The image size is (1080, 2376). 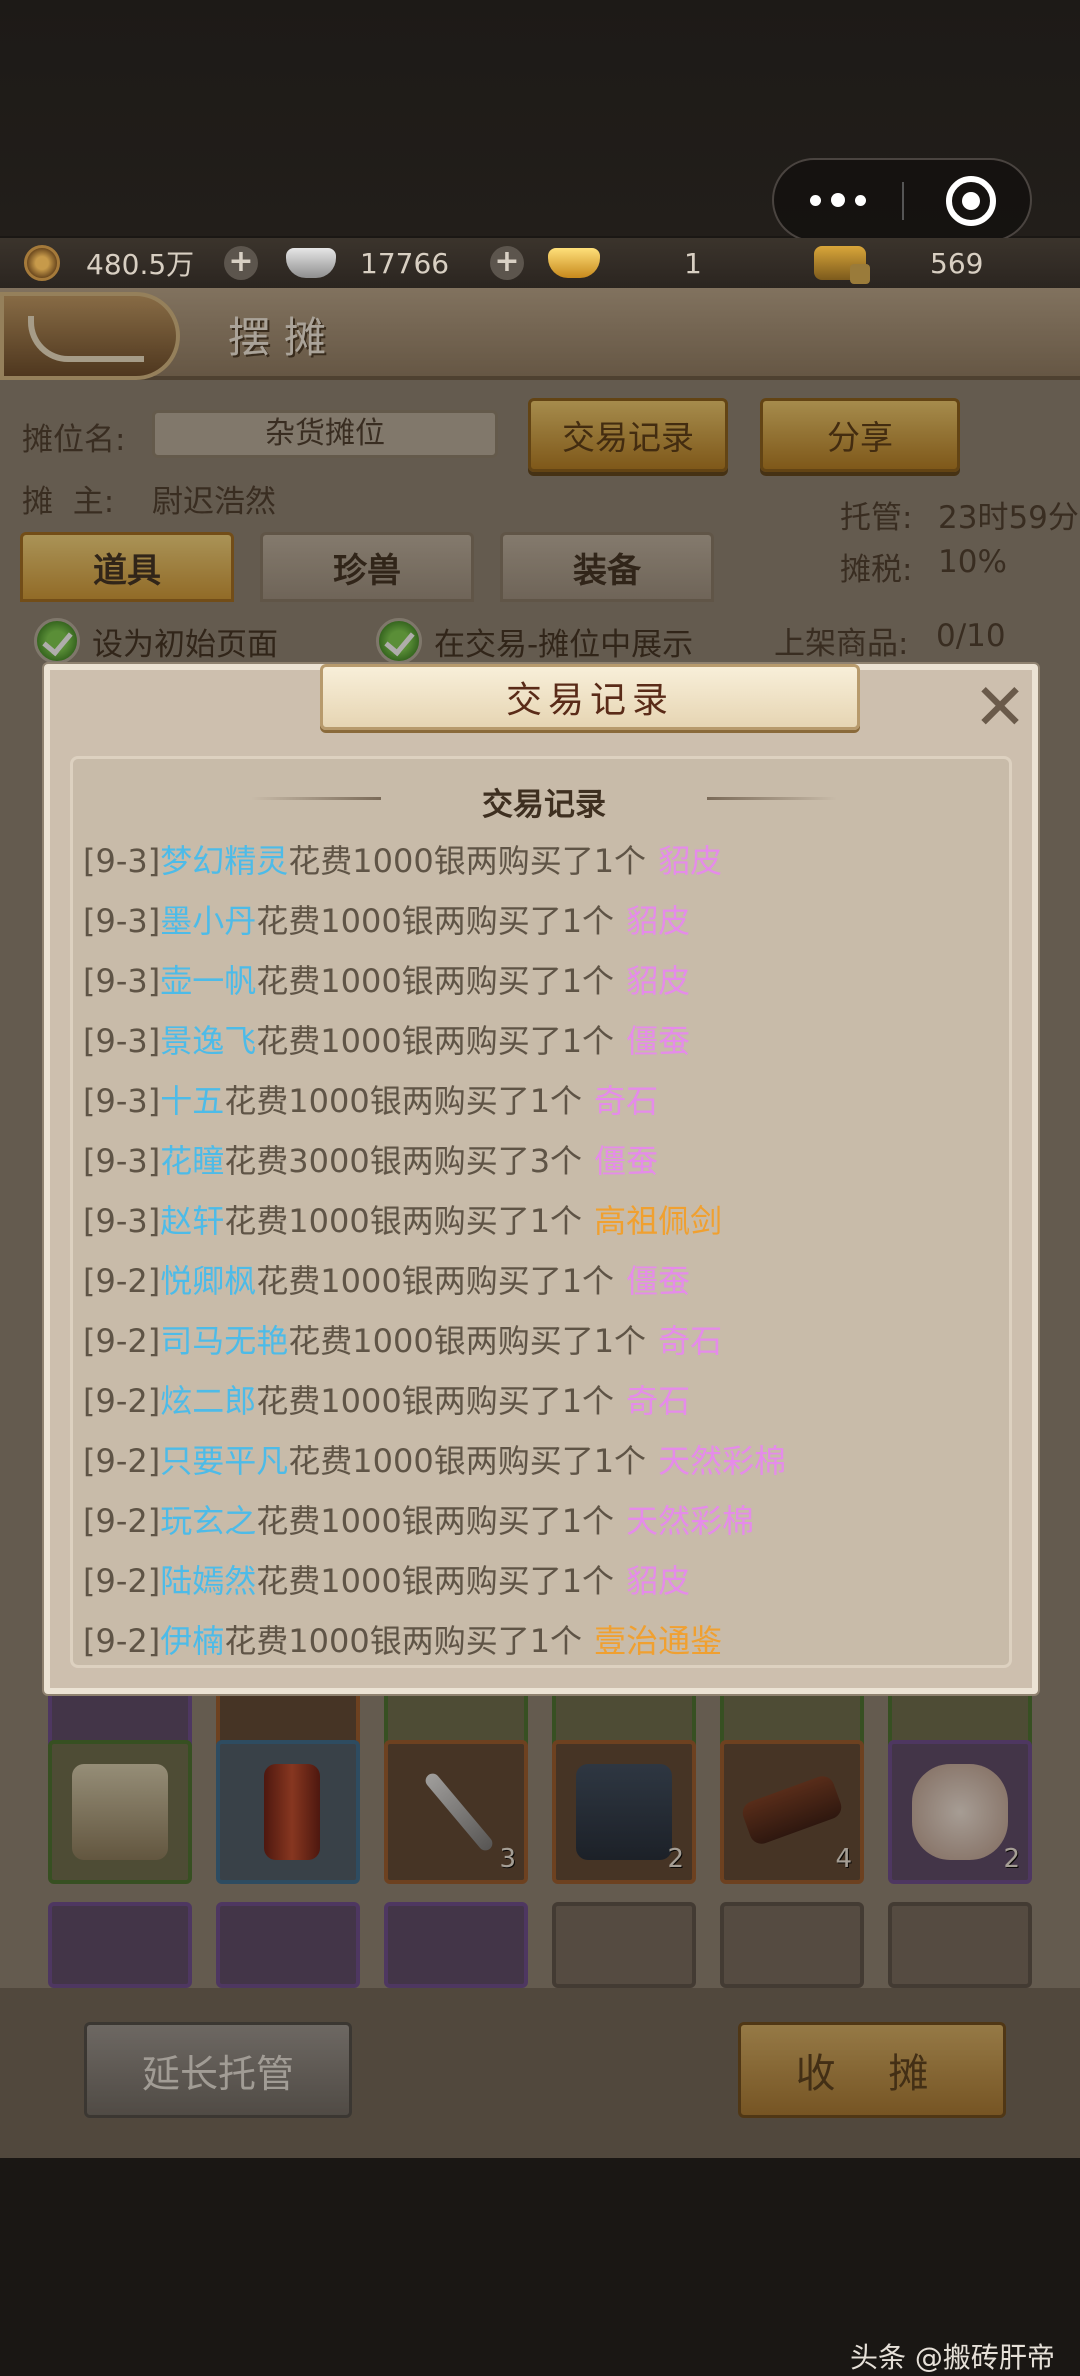 What do you see at coordinates (292, 1812) in the screenshot?
I see `scroll-icon` at bounding box center [292, 1812].